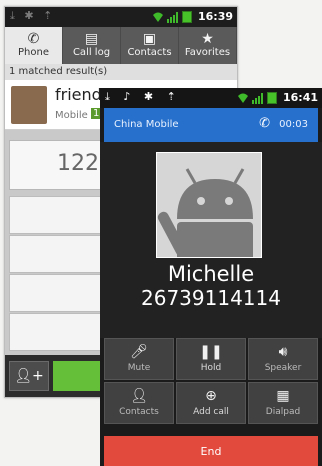 Image resolution: width=322 pixels, height=466 pixels. What do you see at coordinates (121, 17) in the screenshot?
I see `status-bar: ⤓ ✱ ⇡ 16:39` at bounding box center [121, 17].